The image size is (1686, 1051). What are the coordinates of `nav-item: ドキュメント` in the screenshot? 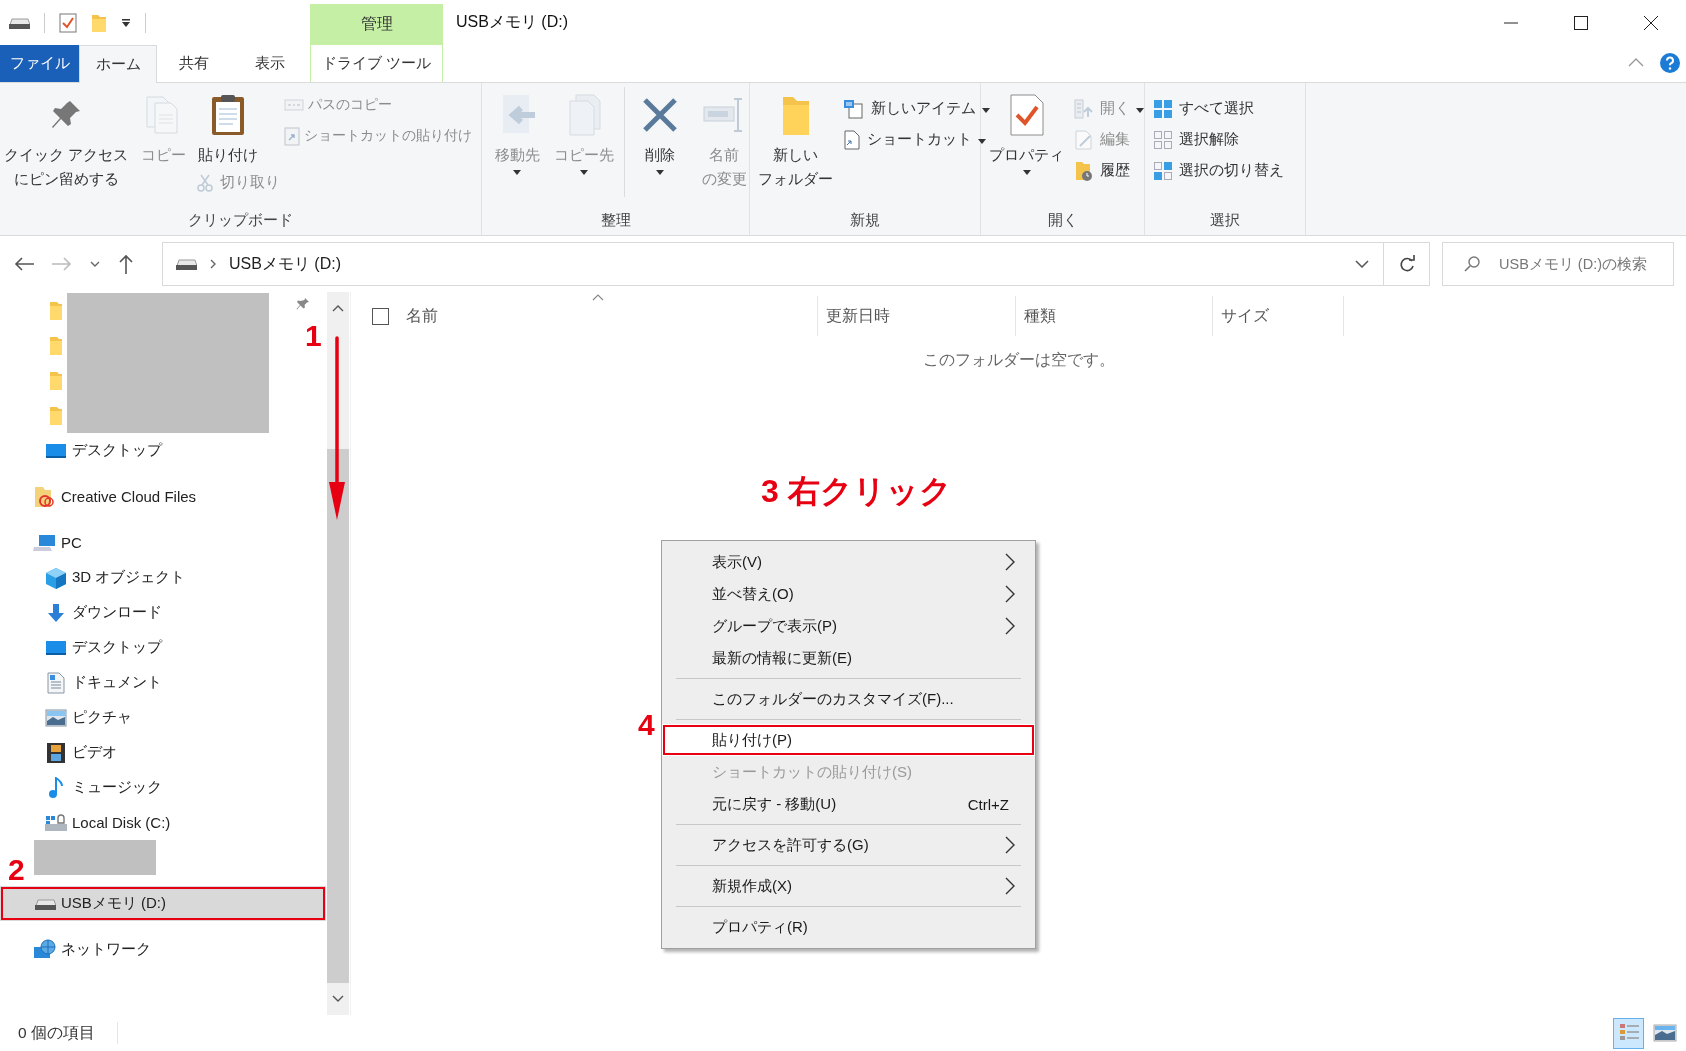 It's located at (163, 682).